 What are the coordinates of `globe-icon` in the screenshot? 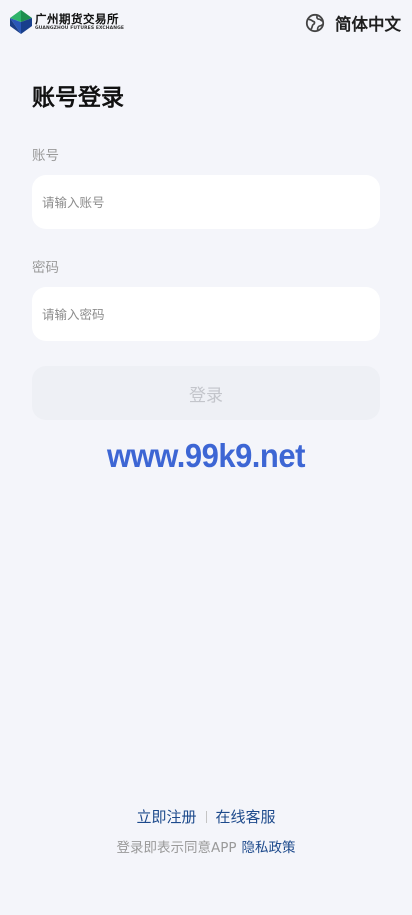 It's located at (315, 23).